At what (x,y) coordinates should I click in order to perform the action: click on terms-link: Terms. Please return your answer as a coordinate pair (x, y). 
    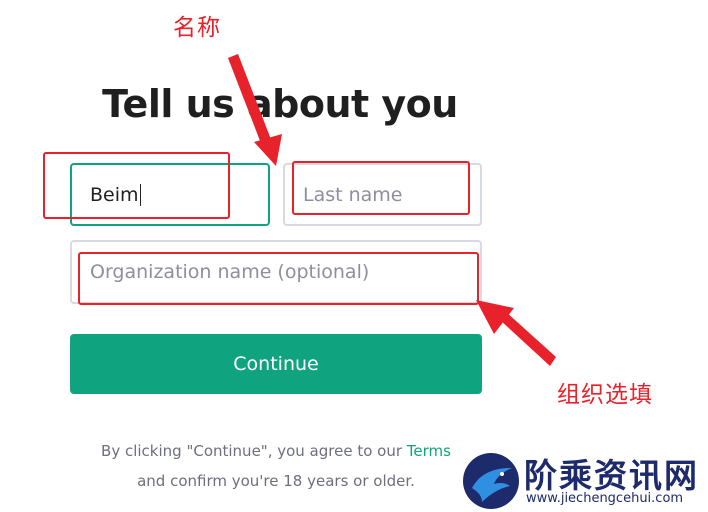
    Looking at the image, I should click on (429, 451).